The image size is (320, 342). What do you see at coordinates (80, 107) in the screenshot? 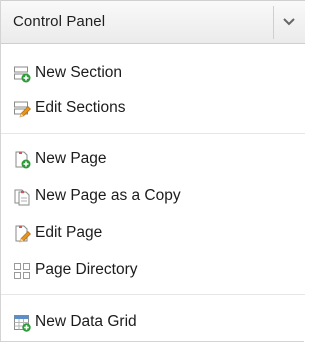
I see `menu-item-label: Edit Sections` at bounding box center [80, 107].